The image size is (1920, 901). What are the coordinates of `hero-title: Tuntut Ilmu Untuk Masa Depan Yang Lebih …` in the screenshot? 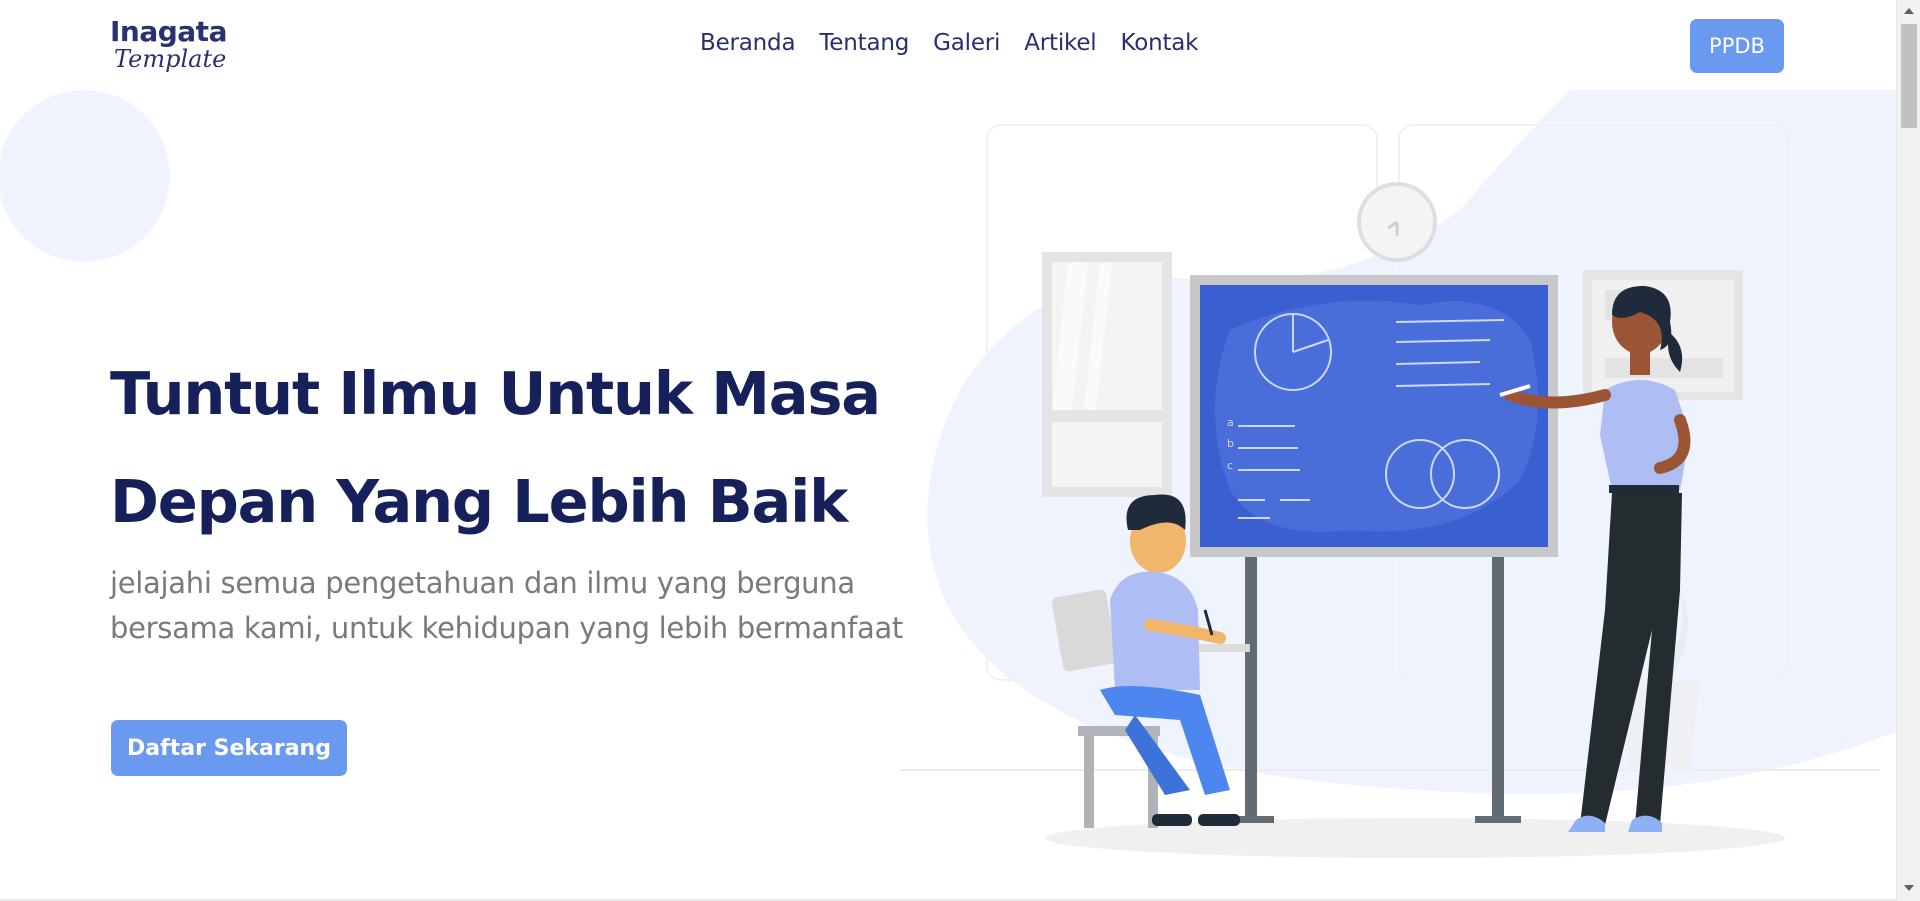 It's located at (520, 448).